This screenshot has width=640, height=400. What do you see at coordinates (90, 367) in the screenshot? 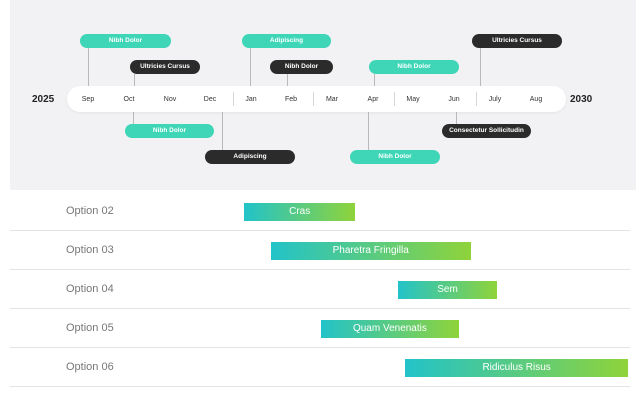
I see `gantt-row-label: Option 06` at bounding box center [90, 367].